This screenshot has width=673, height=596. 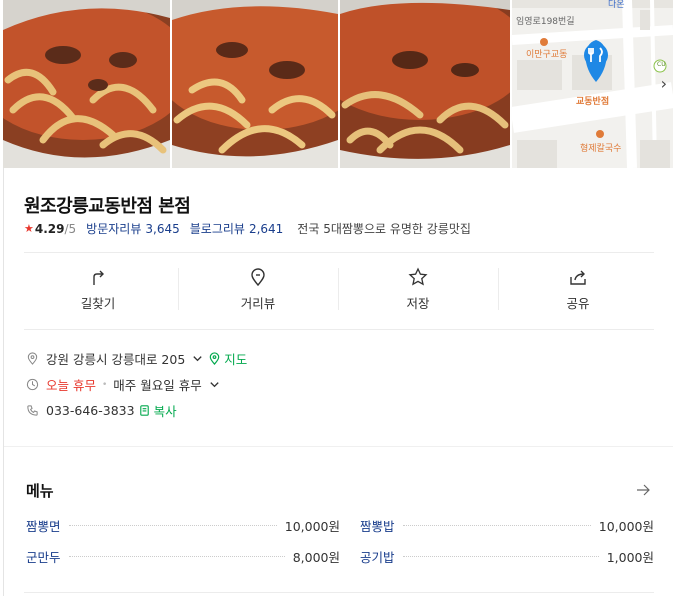 I want to click on map-selected-place: 교동반점, so click(x=593, y=102).